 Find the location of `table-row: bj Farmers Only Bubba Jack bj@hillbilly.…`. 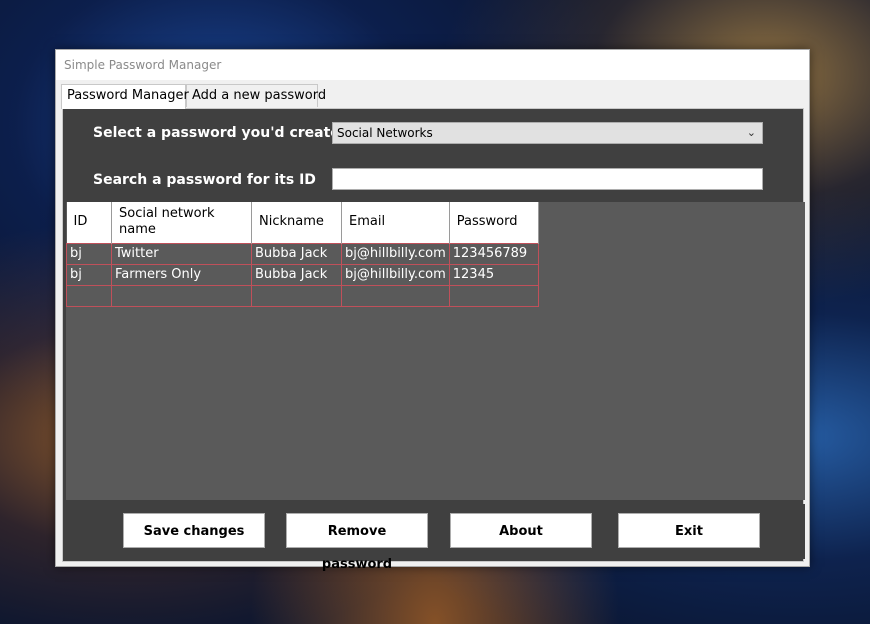

table-row: bj Farmers Only Bubba Jack bj@hillbilly.… is located at coordinates (302, 274).